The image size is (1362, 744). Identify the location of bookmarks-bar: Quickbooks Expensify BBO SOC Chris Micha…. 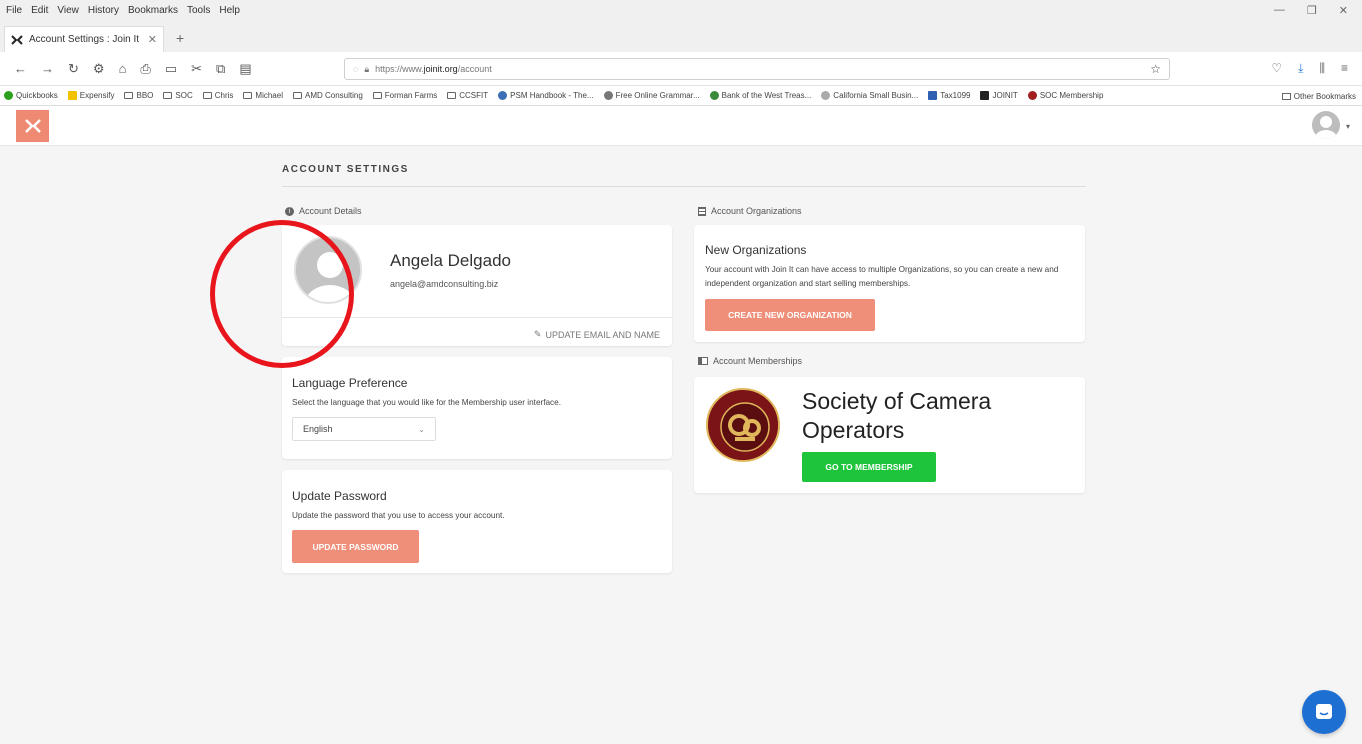
(681, 96).